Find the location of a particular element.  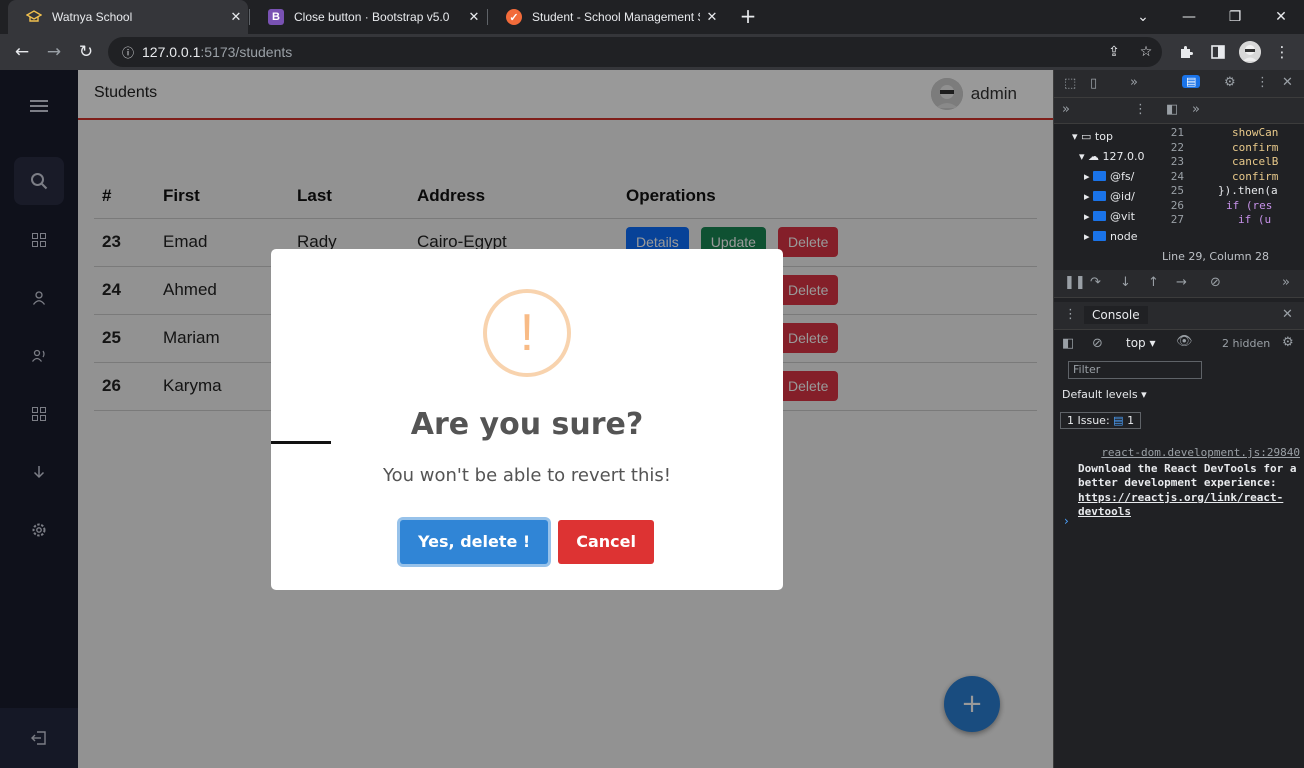

react-devtools-link: https://reactjs.org/link/react-devtools is located at coordinates (1180, 505).